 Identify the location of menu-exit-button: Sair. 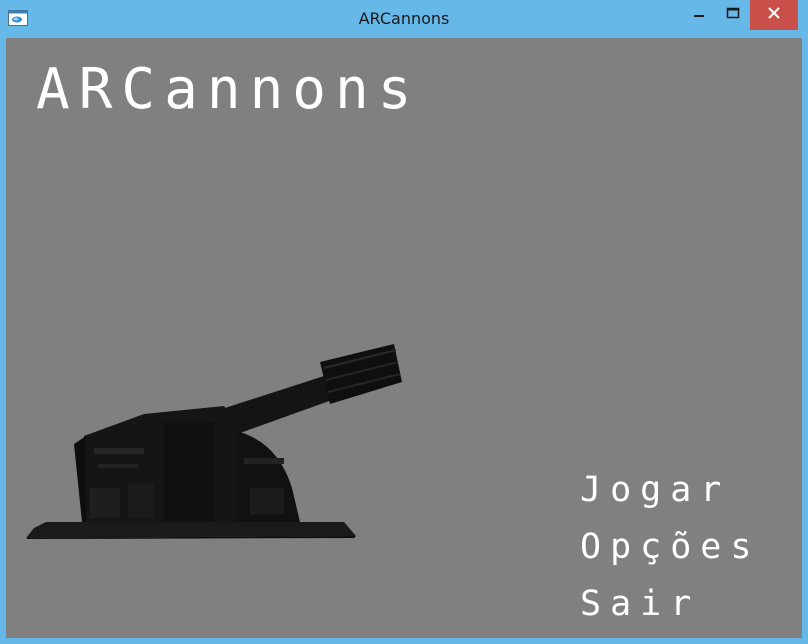
(670, 610).